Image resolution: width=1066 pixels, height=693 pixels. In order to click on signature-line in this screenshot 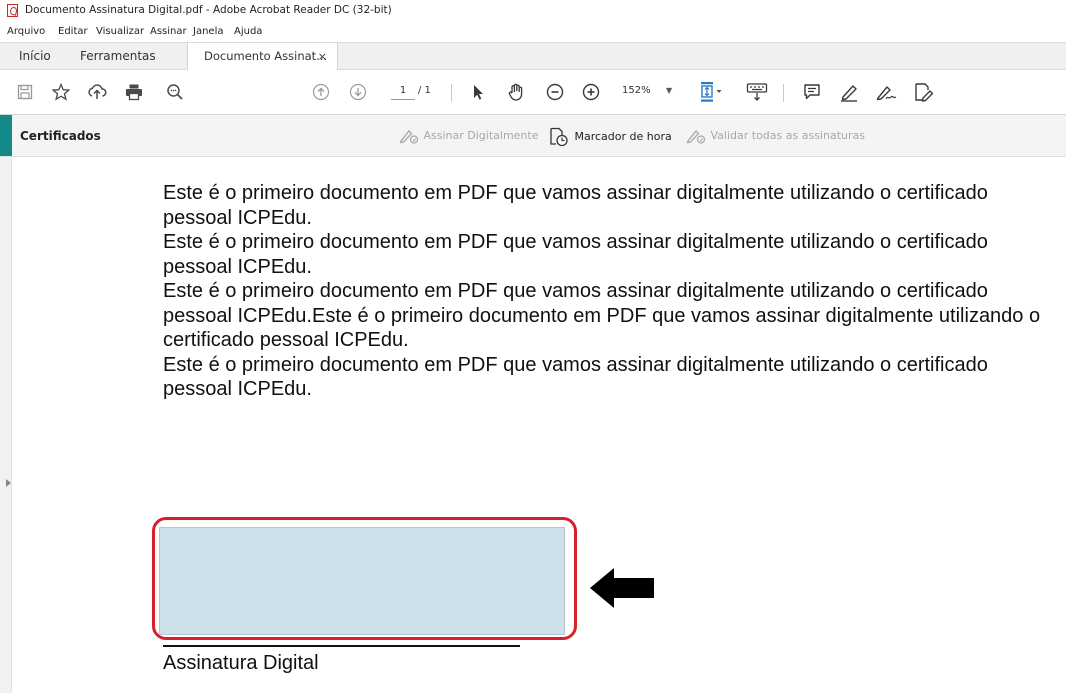, I will do `click(341, 646)`.